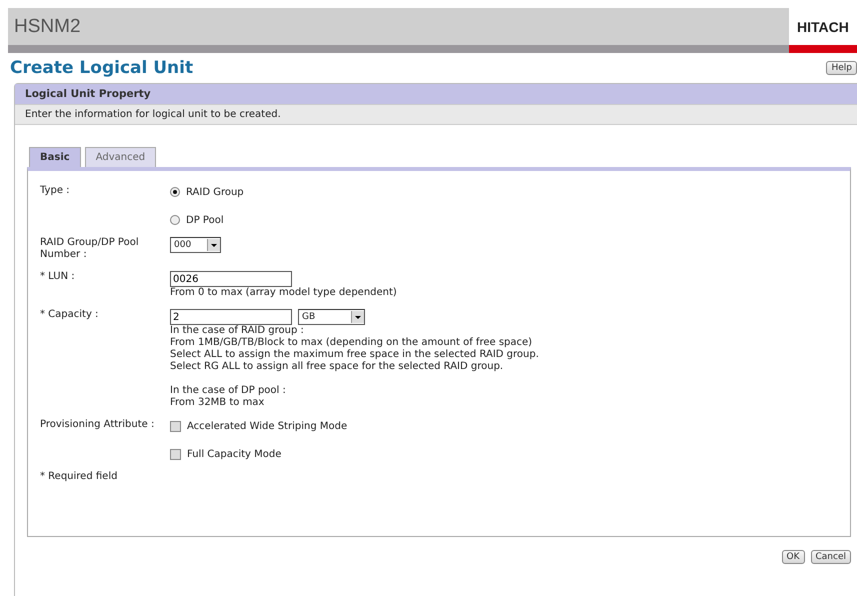 This screenshot has height=596, width=857. Describe the element at coordinates (354, 355) in the screenshot. I see `hint-text: Select ALL to assign the maximum free space in the selected RAID group.` at that location.